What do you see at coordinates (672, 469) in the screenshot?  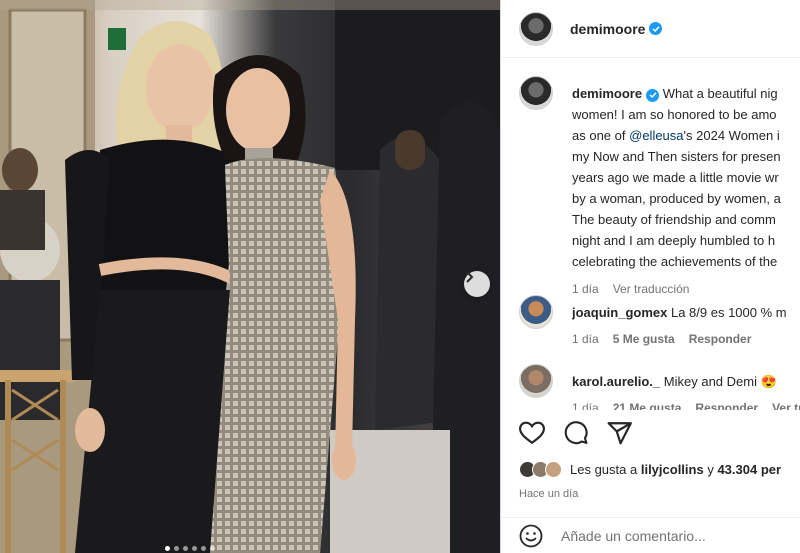 I see `liker-username: lilyjcollins` at bounding box center [672, 469].